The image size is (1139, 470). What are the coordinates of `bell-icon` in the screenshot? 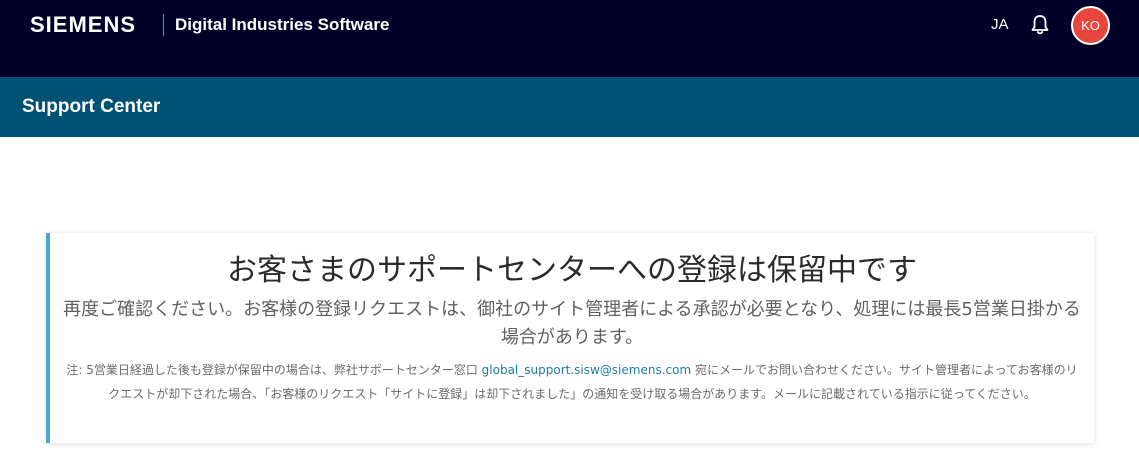 It's located at (1040, 25).